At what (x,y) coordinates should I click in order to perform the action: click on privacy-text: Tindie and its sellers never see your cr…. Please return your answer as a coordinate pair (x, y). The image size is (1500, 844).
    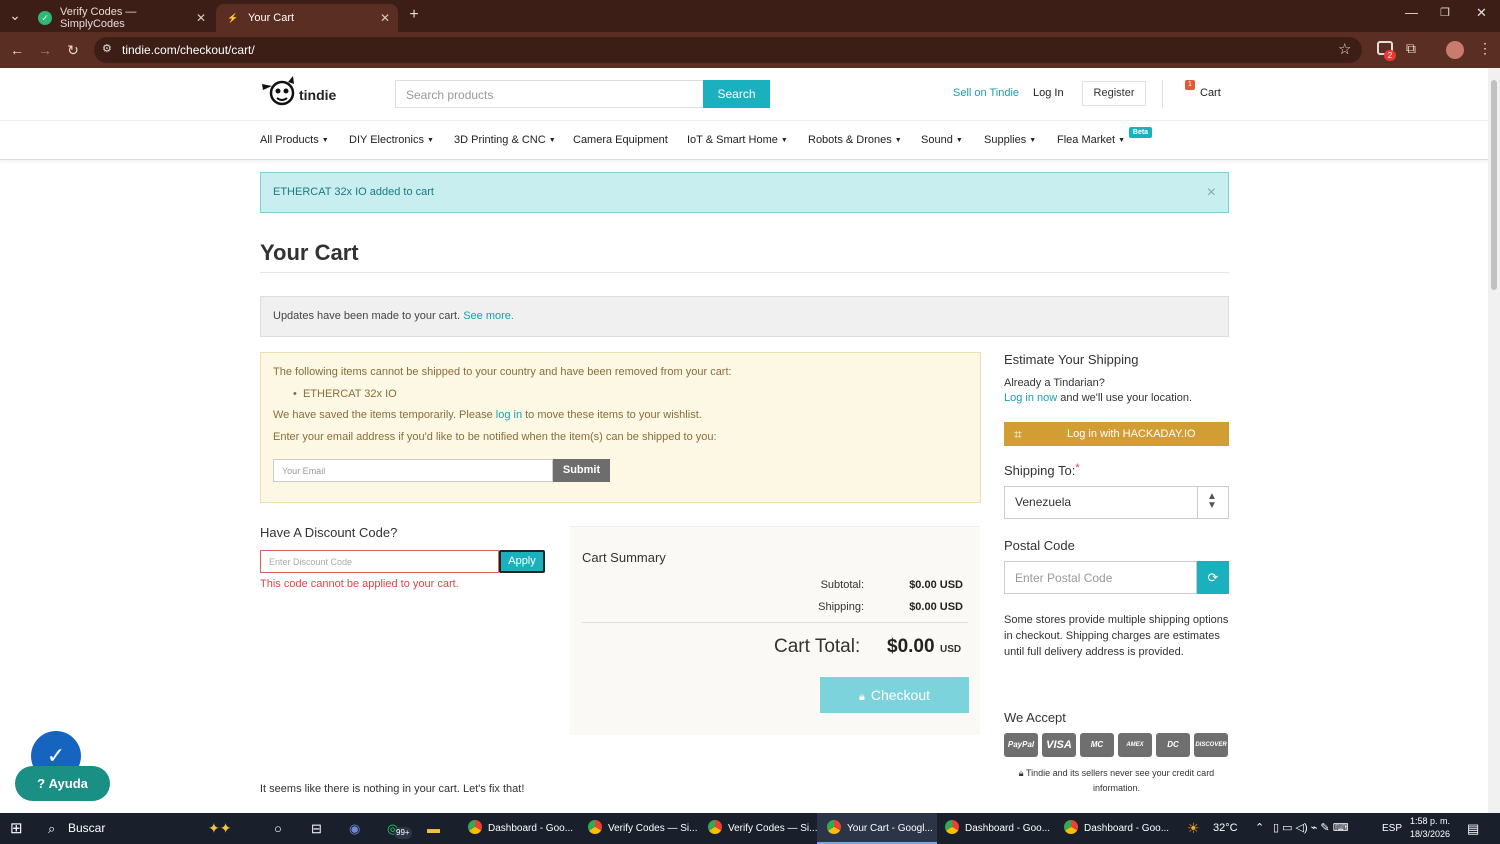
    Looking at the image, I should click on (1120, 780).